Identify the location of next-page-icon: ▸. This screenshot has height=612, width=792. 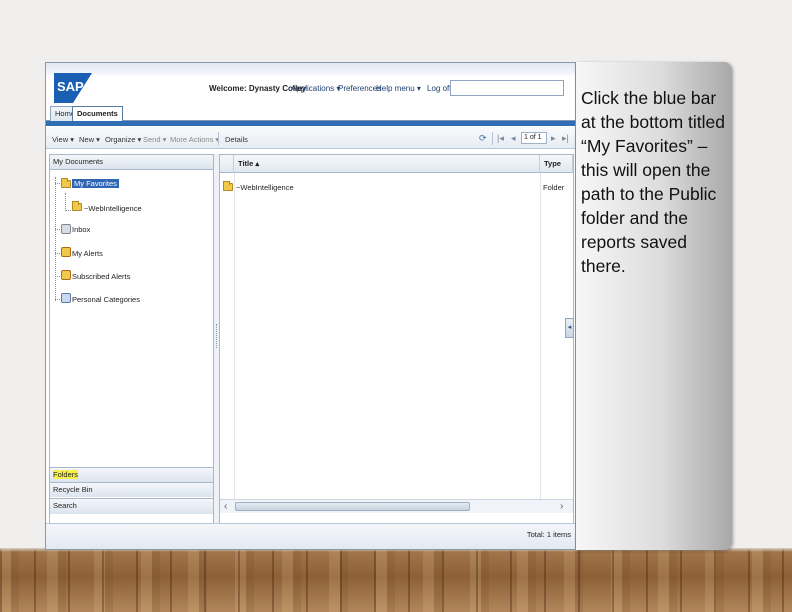
(553, 138).